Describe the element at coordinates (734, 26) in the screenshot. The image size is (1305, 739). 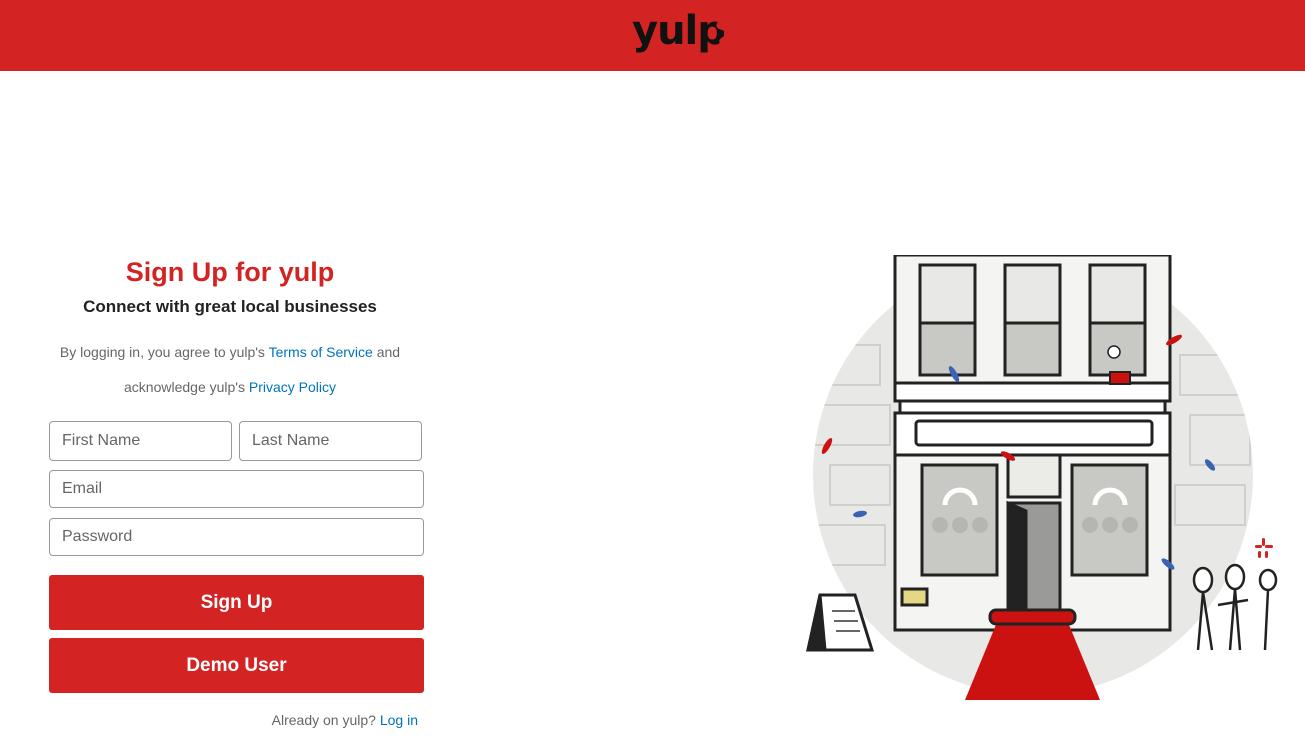
I see `yelp-burst-icon` at that location.